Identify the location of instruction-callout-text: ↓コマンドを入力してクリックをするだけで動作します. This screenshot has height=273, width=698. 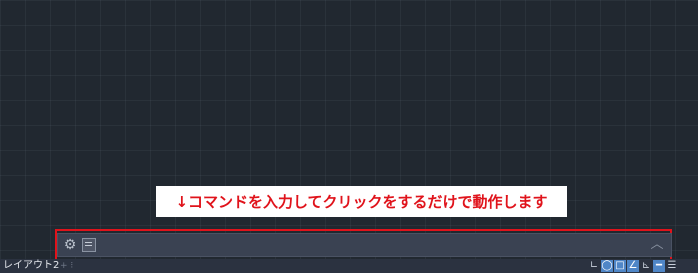
(361, 202).